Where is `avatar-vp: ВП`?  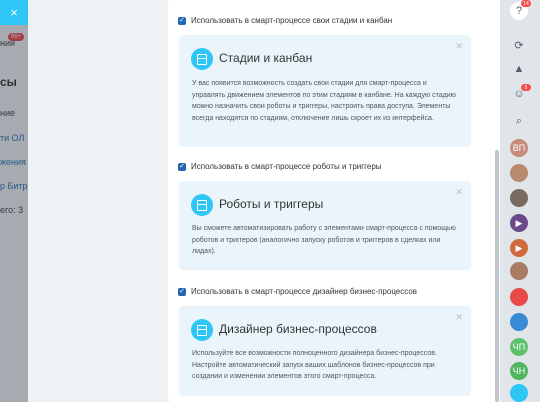 avatar-vp: ВП is located at coordinates (519, 148).